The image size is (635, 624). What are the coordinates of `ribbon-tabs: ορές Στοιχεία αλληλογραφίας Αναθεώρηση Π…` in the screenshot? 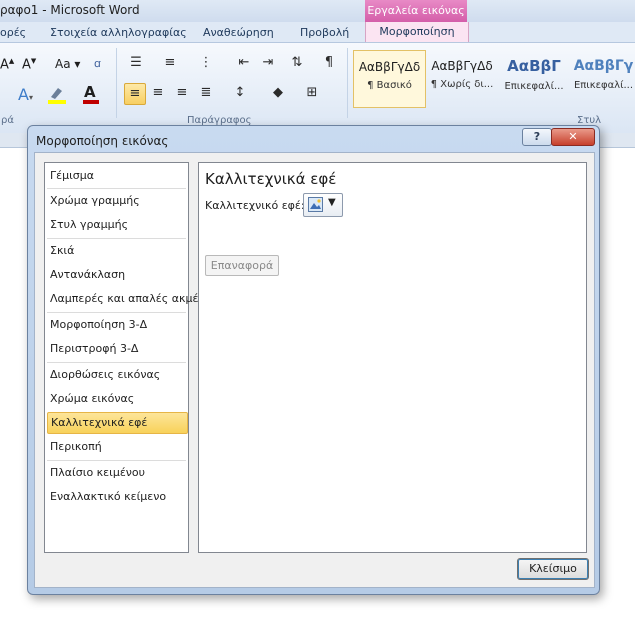 It's located at (317, 32).